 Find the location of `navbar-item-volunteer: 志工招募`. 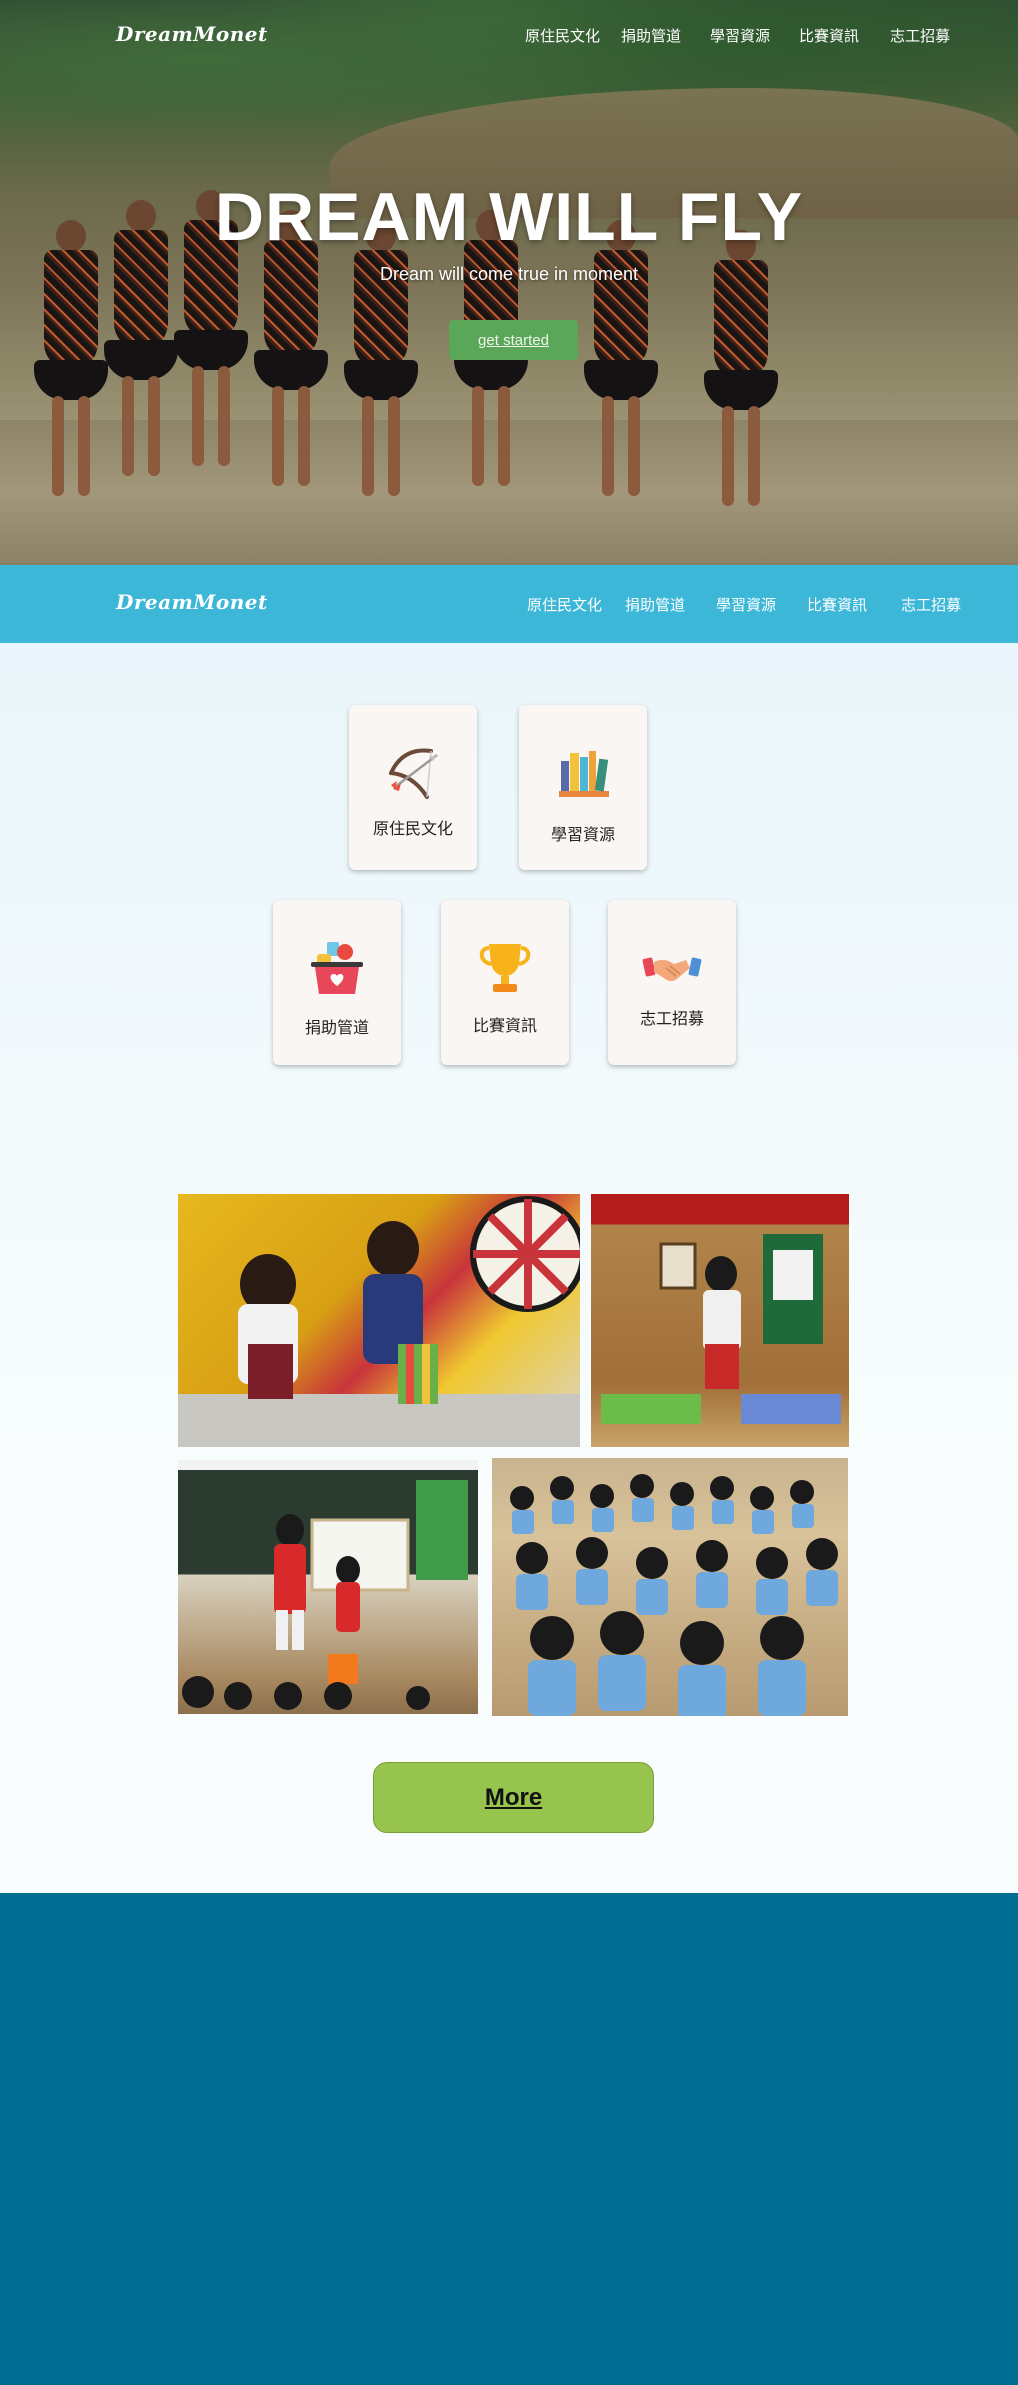

navbar-item-volunteer: 志工招募 is located at coordinates (931, 604).